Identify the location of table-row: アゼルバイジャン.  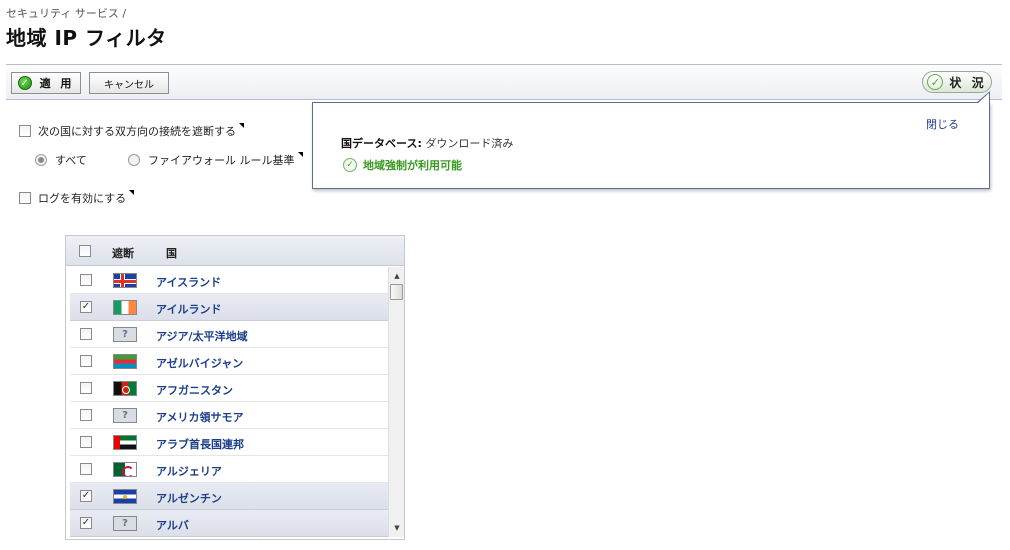
(229, 361).